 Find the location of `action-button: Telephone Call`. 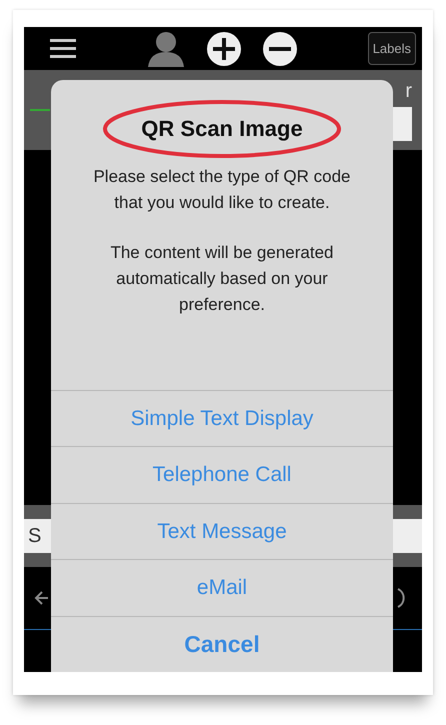

action-button: Telephone Call is located at coordinates (222, 474).